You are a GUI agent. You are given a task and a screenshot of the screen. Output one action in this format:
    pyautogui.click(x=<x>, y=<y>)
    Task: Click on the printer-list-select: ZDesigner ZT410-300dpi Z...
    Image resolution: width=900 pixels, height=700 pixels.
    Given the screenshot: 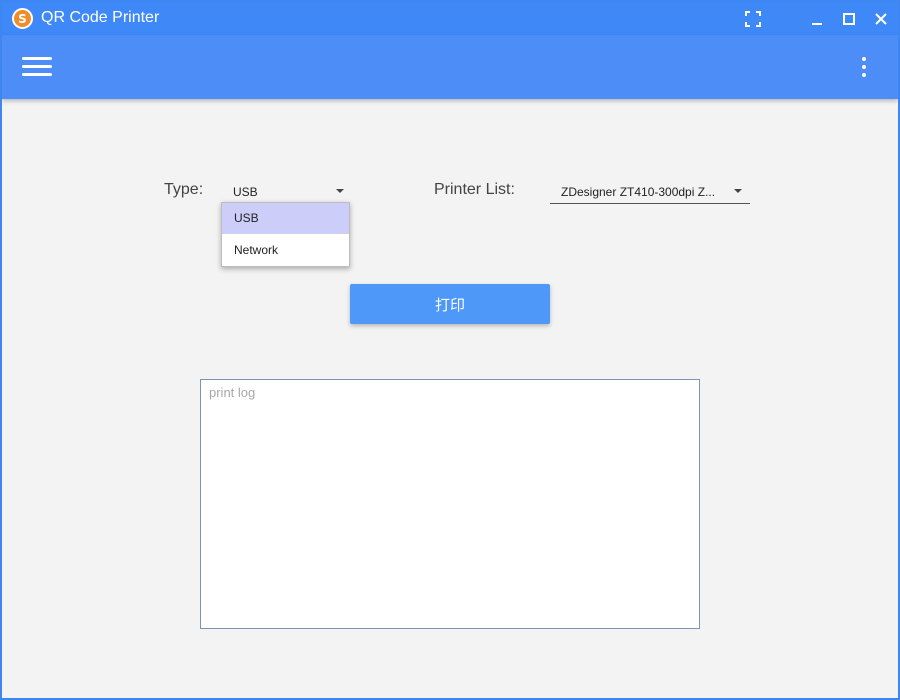 What is the action you would take?
    pyautogui.click(x=650, y=192)
    